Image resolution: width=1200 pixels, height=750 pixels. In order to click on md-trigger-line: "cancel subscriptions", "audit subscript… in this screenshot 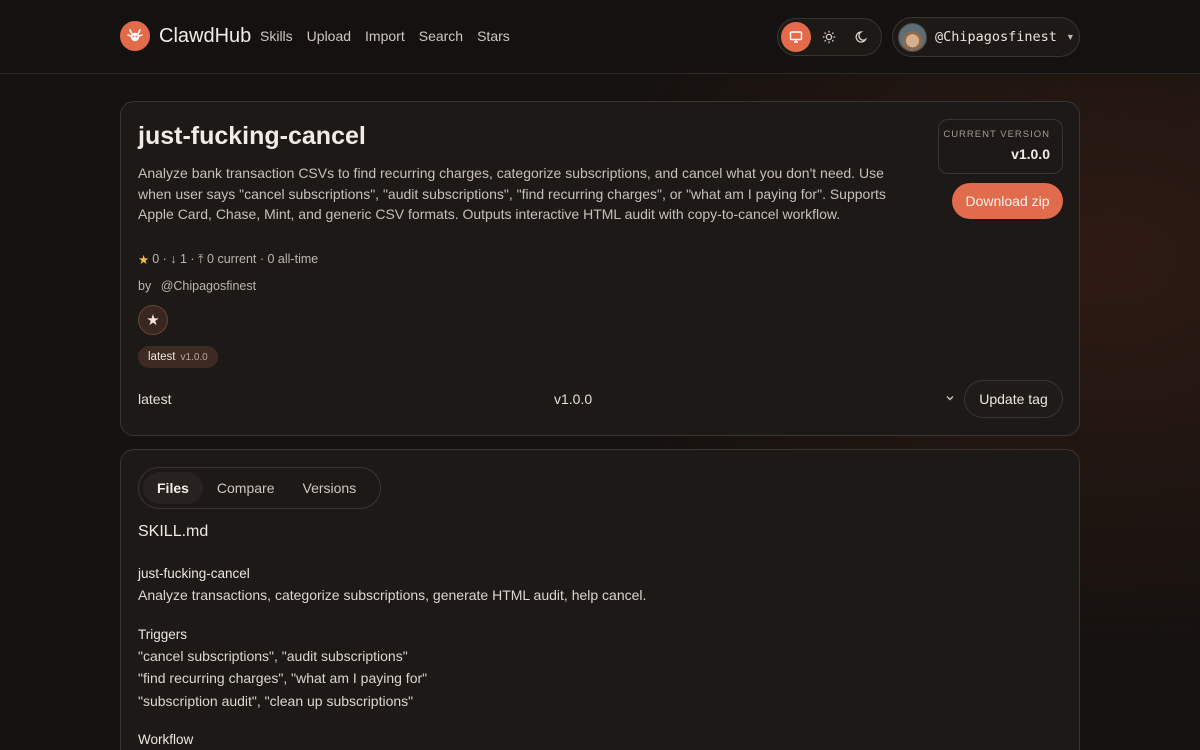, I will do `click(273, 655)`.